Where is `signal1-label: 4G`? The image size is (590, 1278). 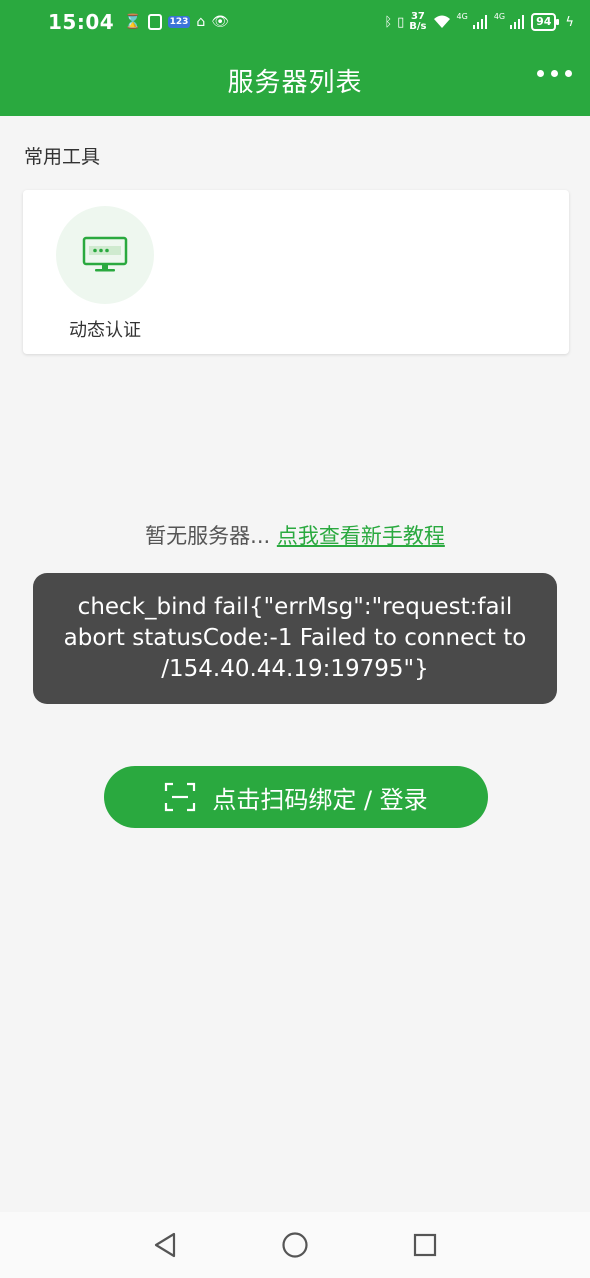
signal1-label: 4G is located at coordinates (462, 16).